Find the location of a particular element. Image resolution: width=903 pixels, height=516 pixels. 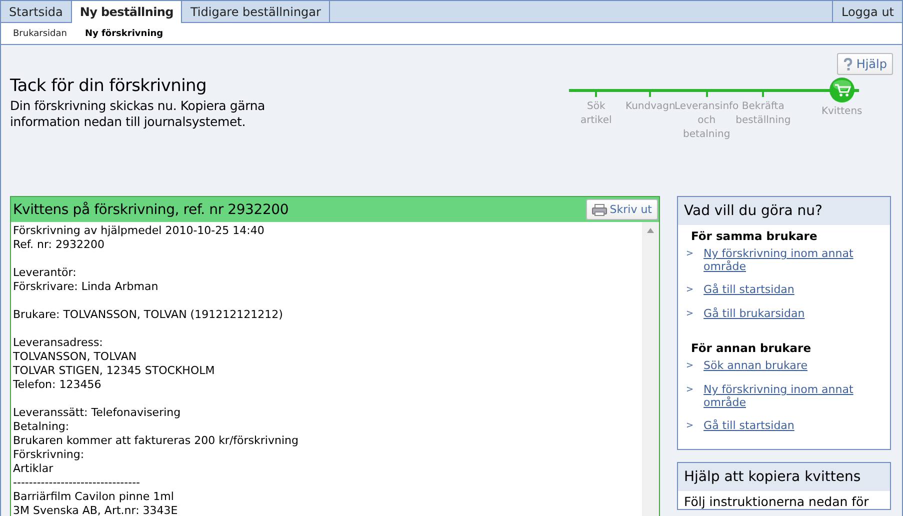

receipt-line: Förskrivning av hjälpmedel 2010-10-25 14:40 is located at coordinates (139, 231).